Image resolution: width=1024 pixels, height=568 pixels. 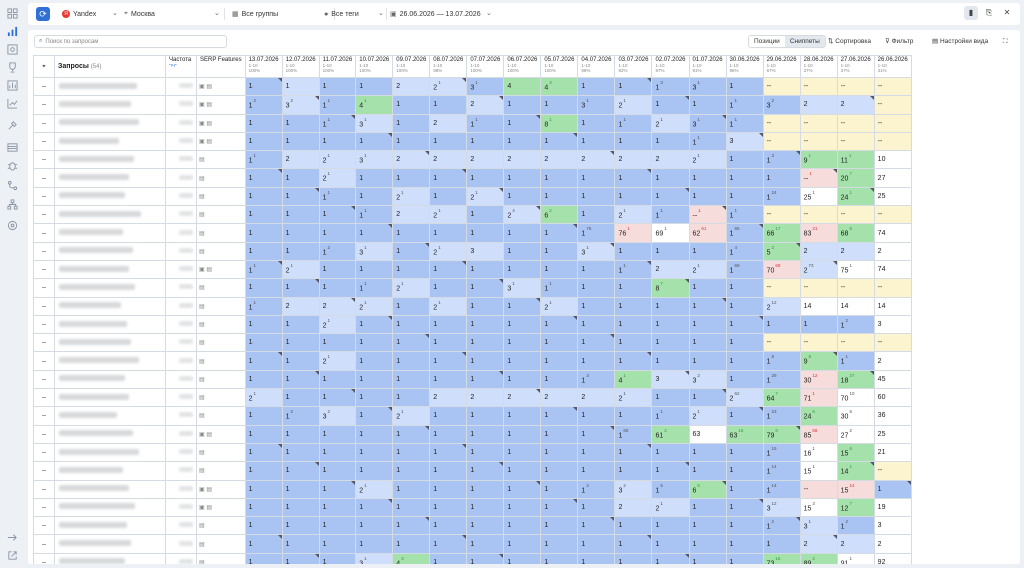 I want to click on export-icon: ⎘, so click(x=989, y=13).